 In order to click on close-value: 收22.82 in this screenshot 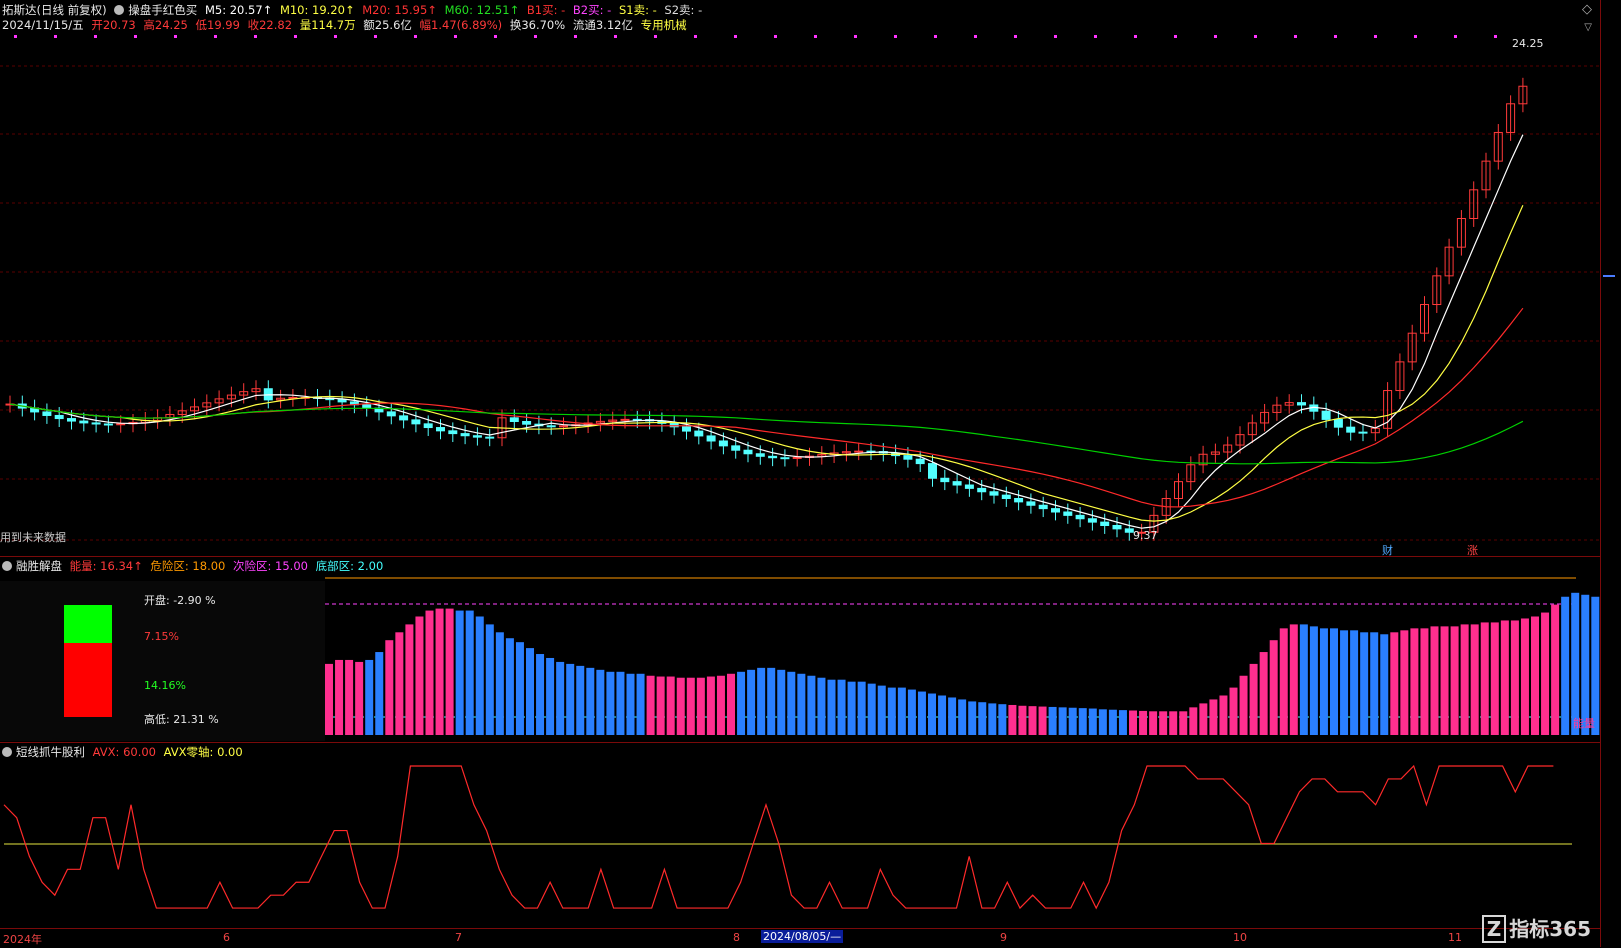, I will do `click(270, 25)`.